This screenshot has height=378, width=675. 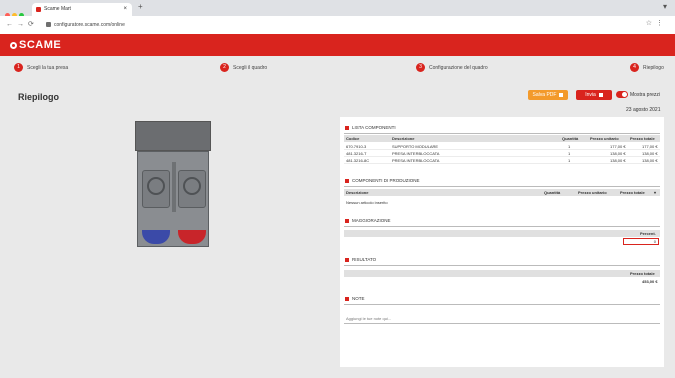 What do you see at coordinates (641, 241) in the screenshot?
I see `percentage-input: 0` at bounding box center [641, 241].